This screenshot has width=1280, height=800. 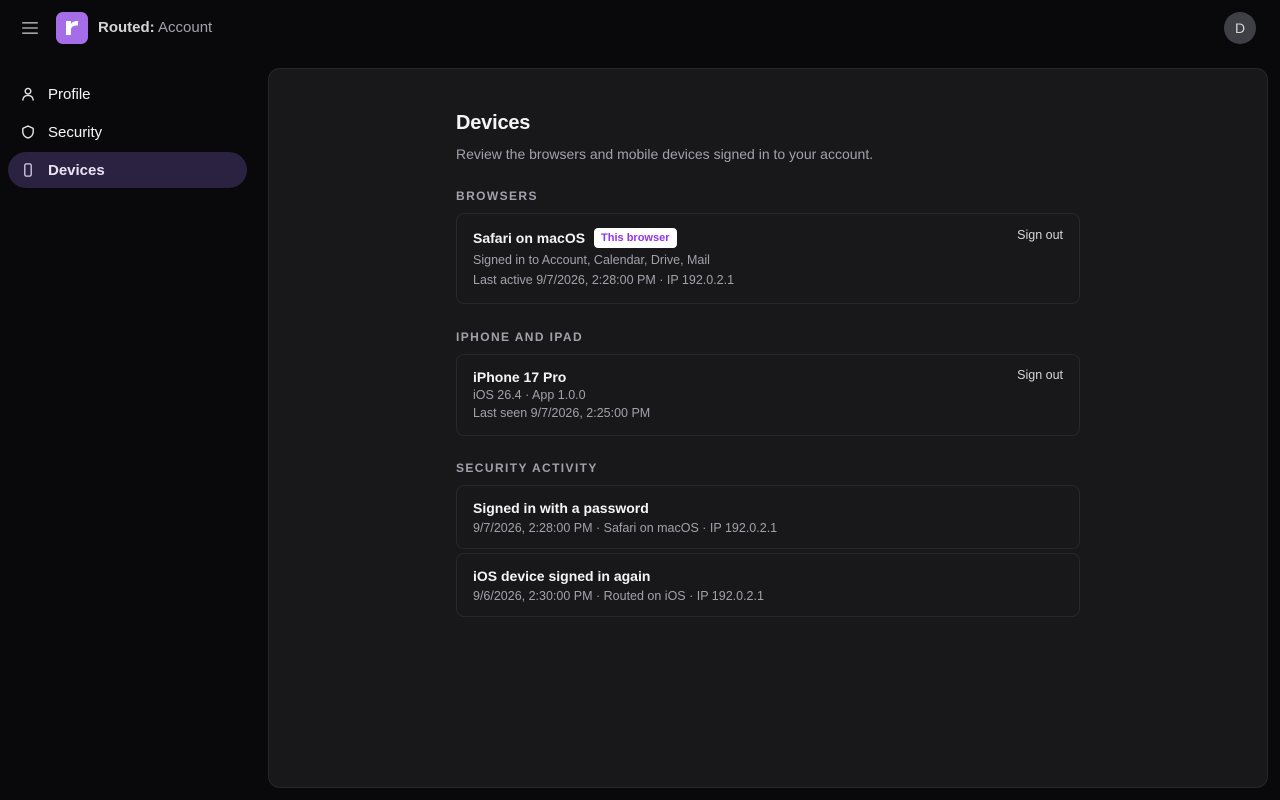 I want to click on sidebar-item-devices: Devices, so click(x=127, y=170).